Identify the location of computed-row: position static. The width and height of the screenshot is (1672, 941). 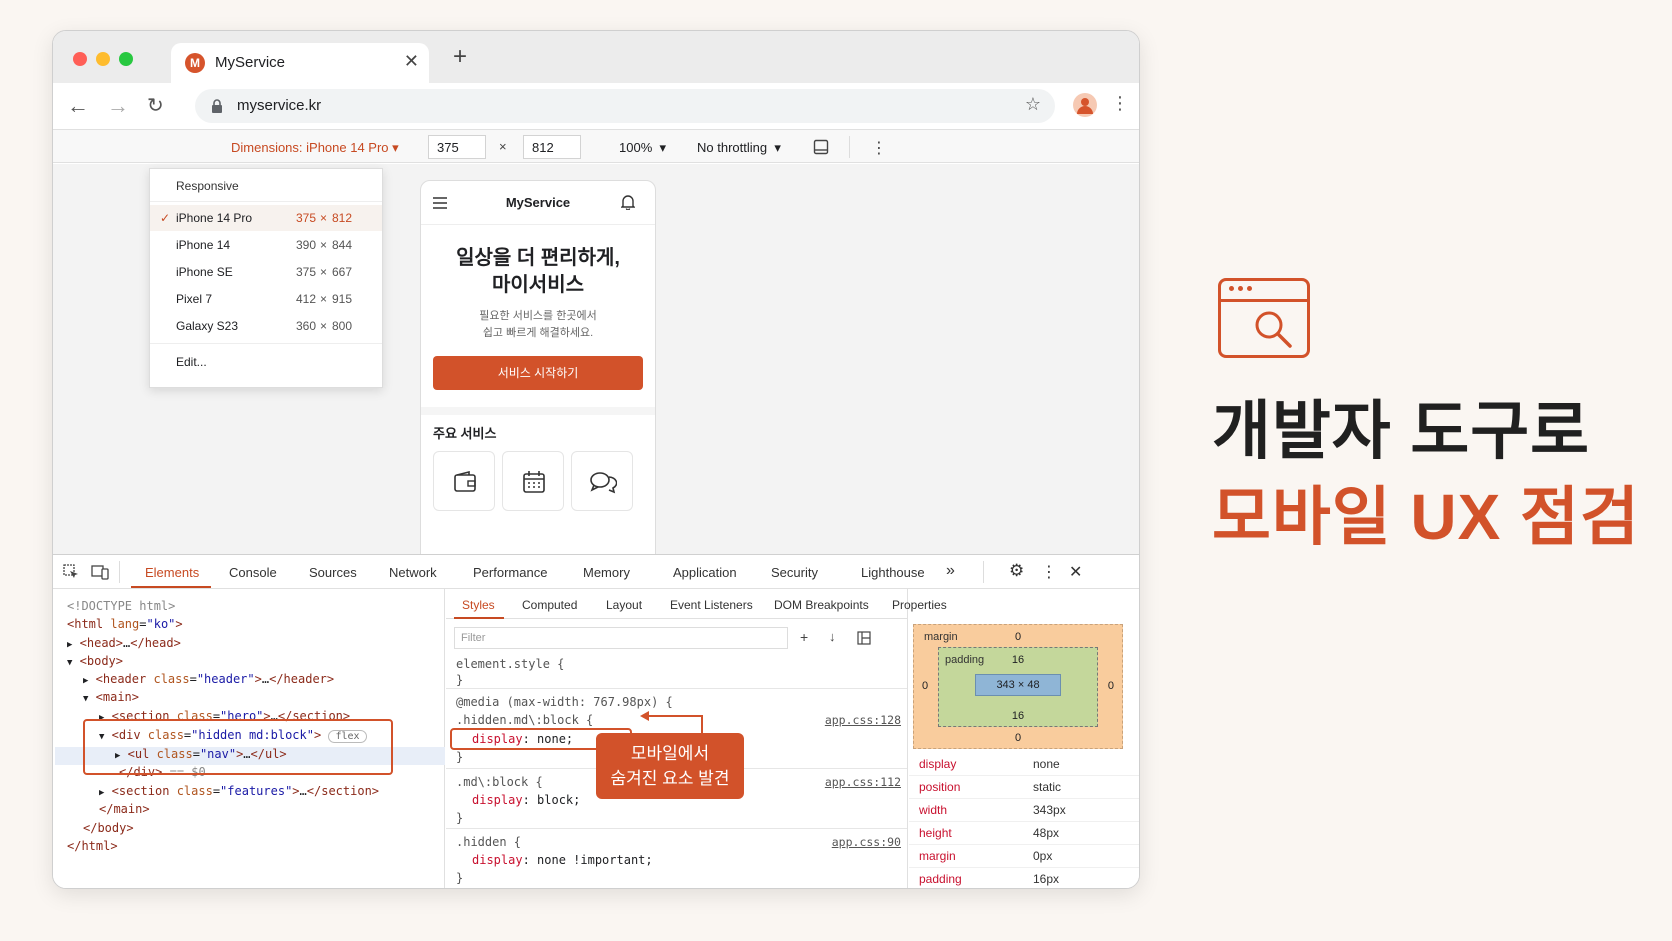
(1024, 787).